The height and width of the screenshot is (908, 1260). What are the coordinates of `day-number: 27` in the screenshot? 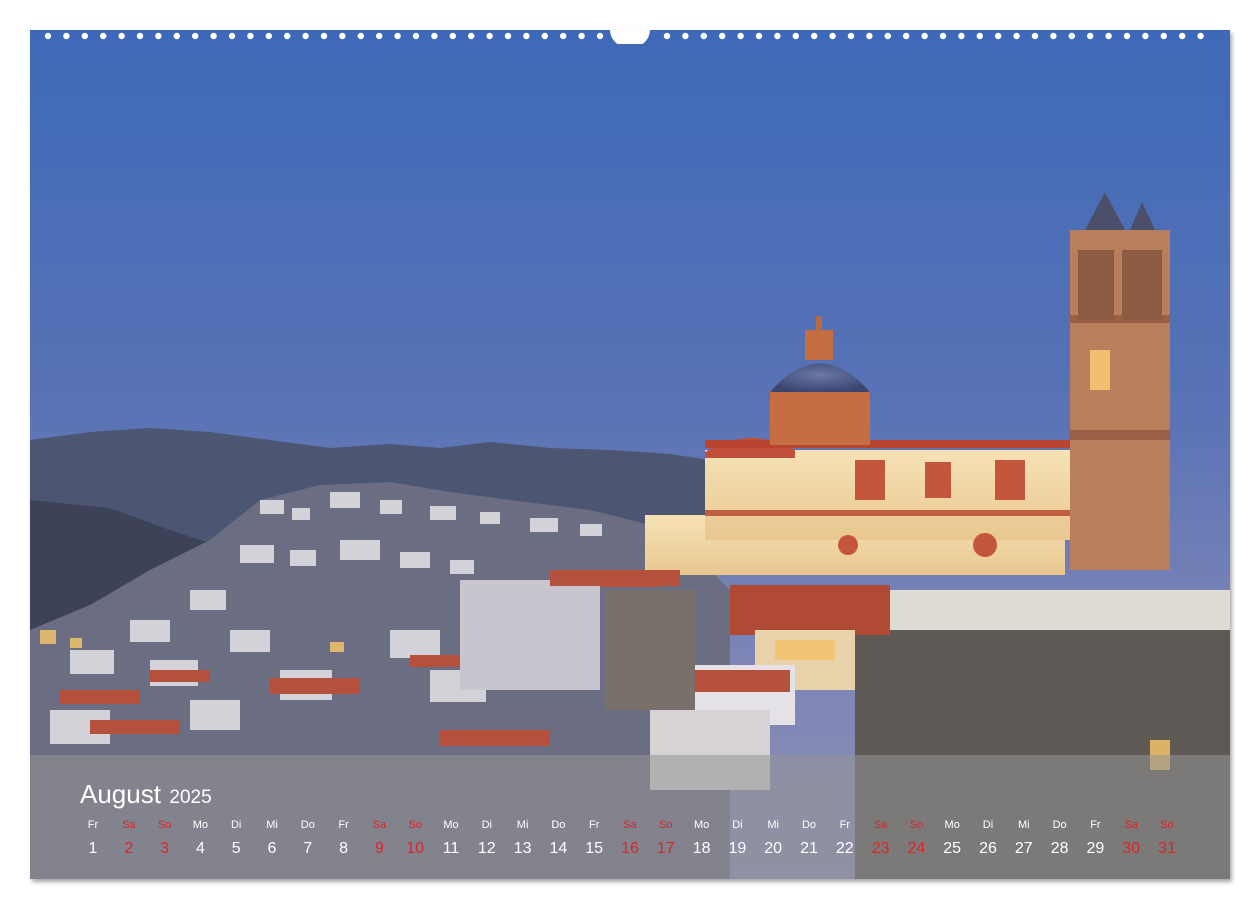 It's located at (1023, 848).